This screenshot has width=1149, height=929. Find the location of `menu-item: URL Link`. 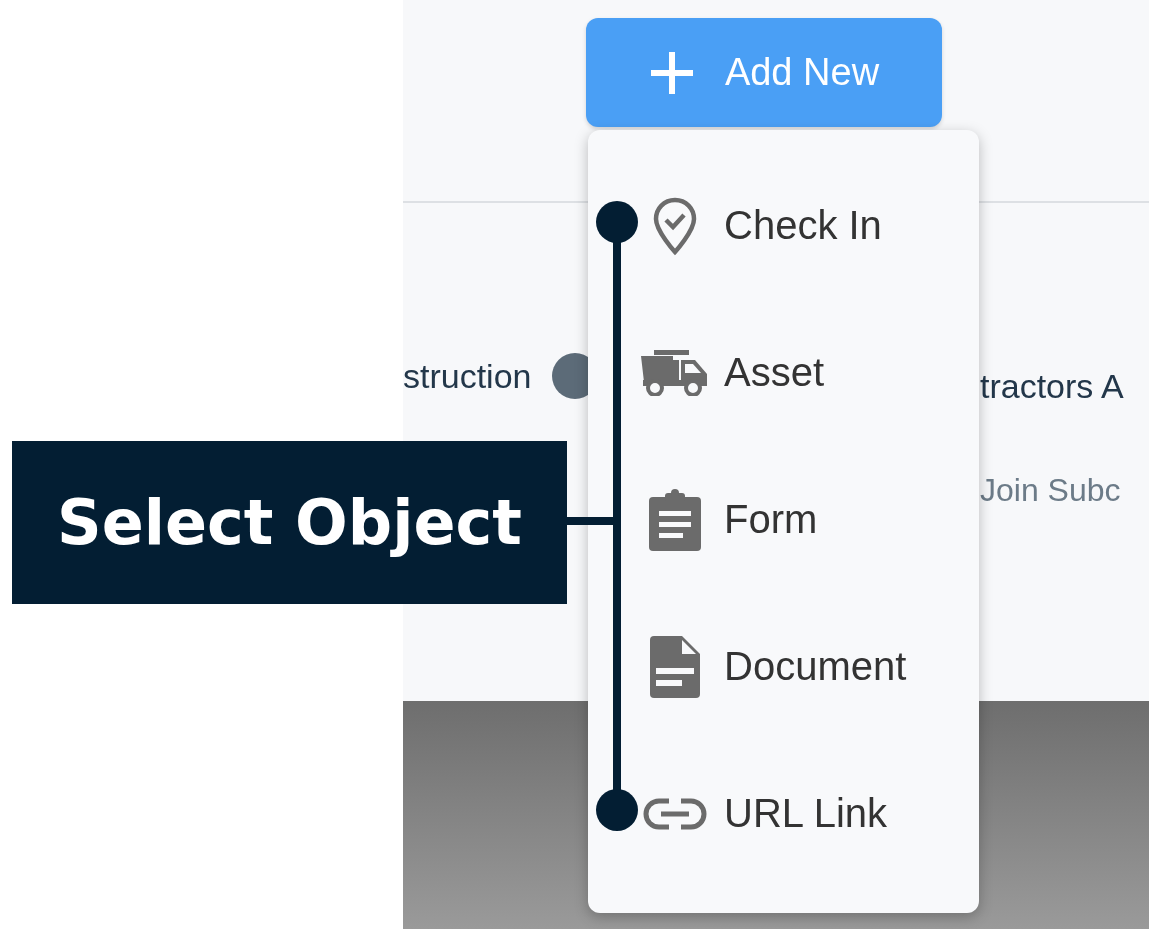

menu-item: URL Link is located at coordinates (783, 813).